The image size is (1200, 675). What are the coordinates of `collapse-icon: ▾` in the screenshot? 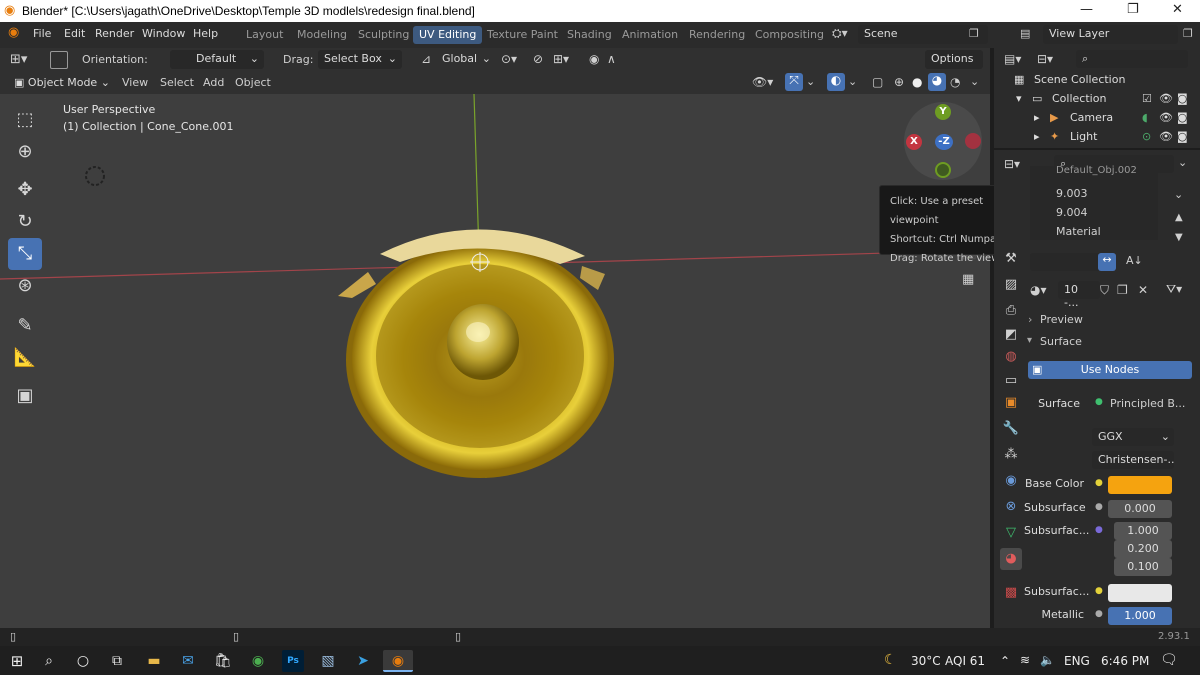 It's located at (1029, 340).